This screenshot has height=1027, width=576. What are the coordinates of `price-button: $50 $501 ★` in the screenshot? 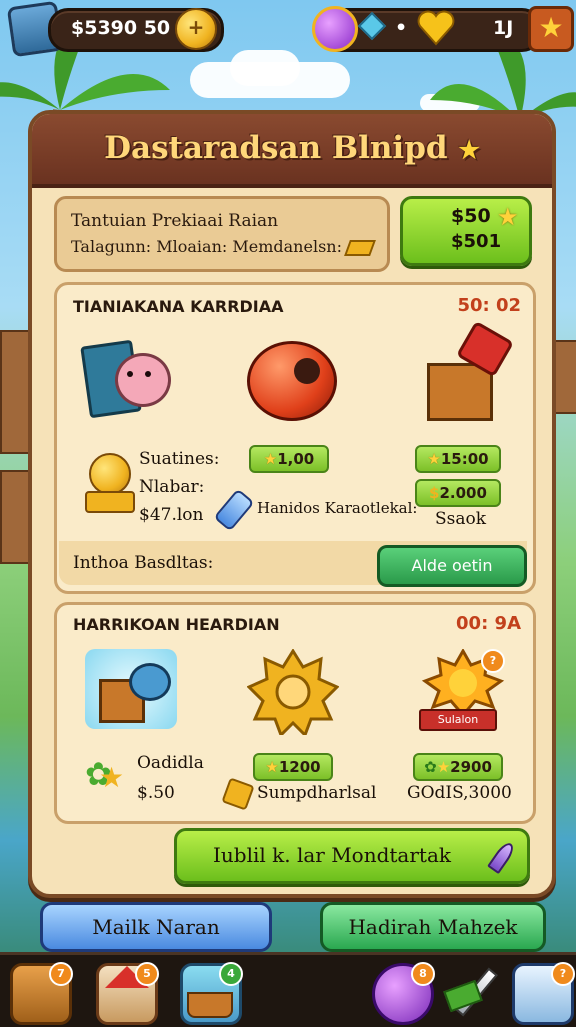 It's located at (466, 231).